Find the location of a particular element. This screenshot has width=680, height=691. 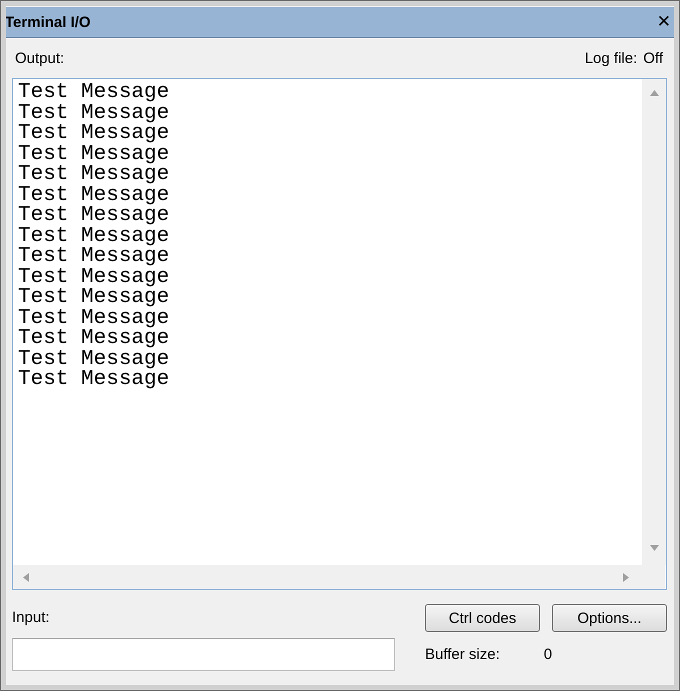

horizontal-scrollbar is located at coordinates (339, 577).